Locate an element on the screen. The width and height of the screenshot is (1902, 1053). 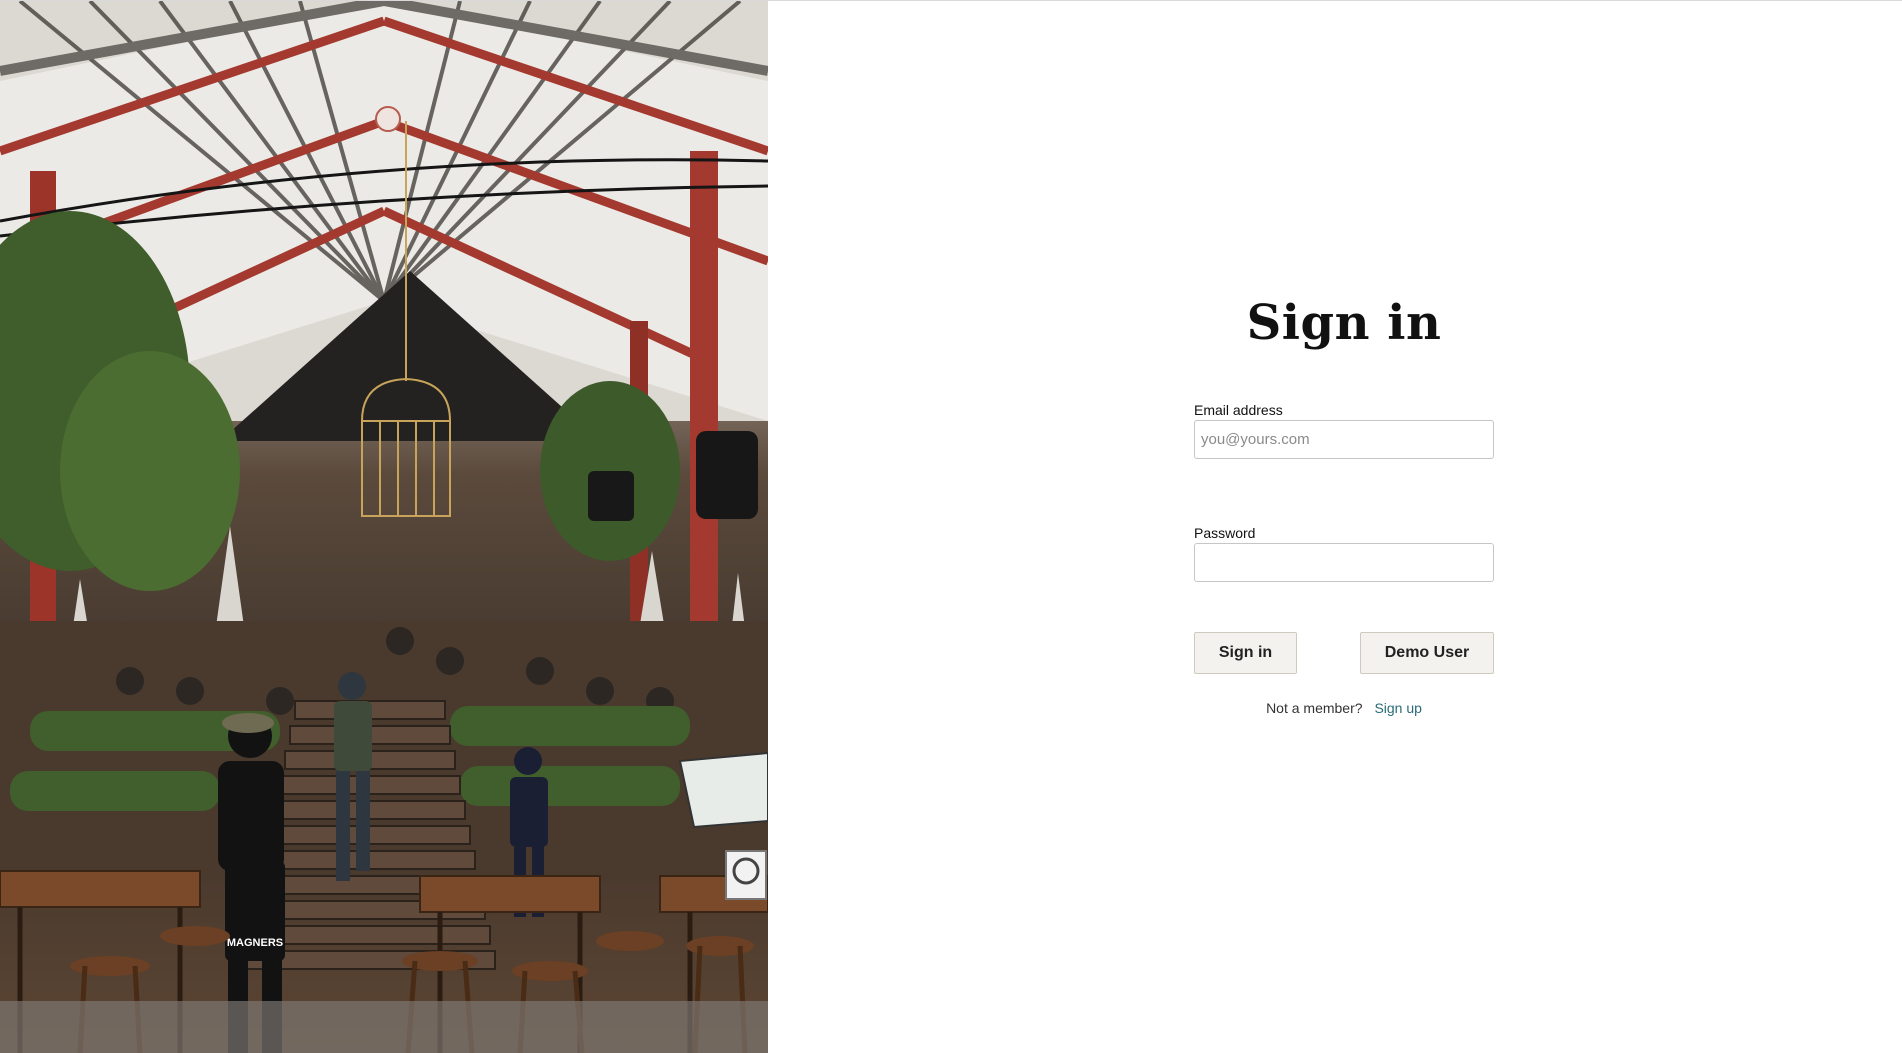
button-row: Sign in Demo User is located at coordinates (1344, 653).